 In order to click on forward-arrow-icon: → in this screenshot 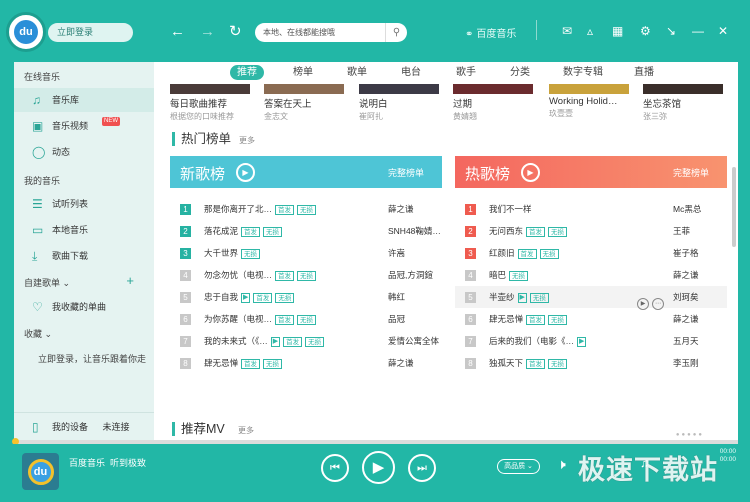, I will do `click(207, 31)`.